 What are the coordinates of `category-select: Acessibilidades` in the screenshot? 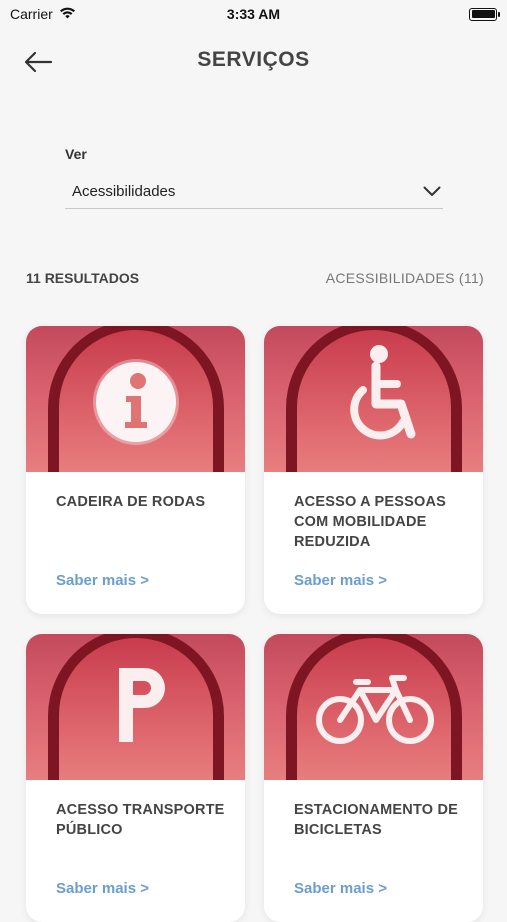 It's located at (254, 191).